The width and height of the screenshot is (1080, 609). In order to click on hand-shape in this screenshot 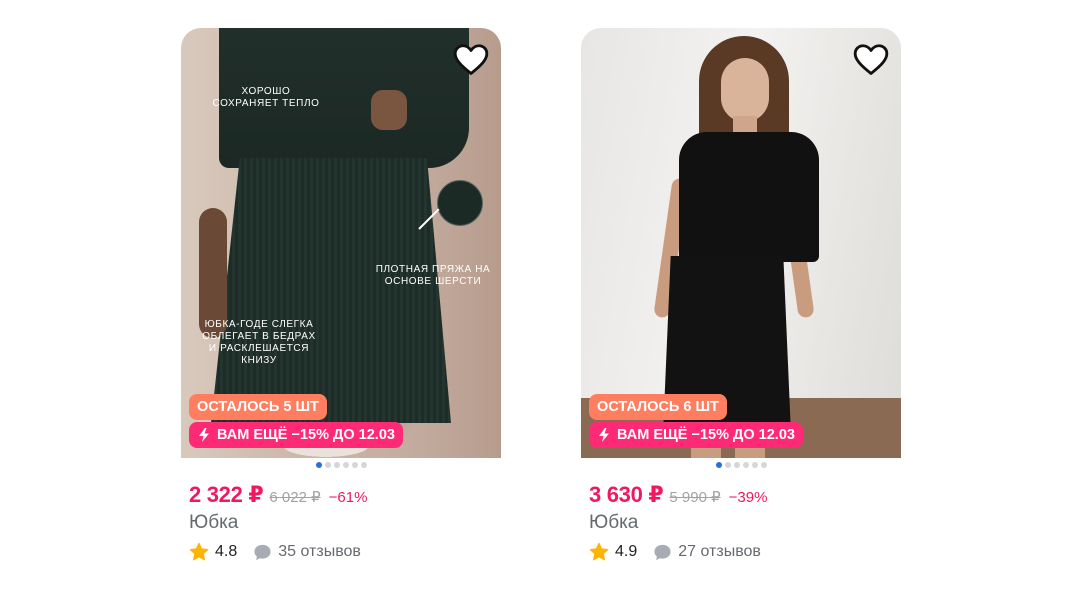, I will do `click(389, 110)`.